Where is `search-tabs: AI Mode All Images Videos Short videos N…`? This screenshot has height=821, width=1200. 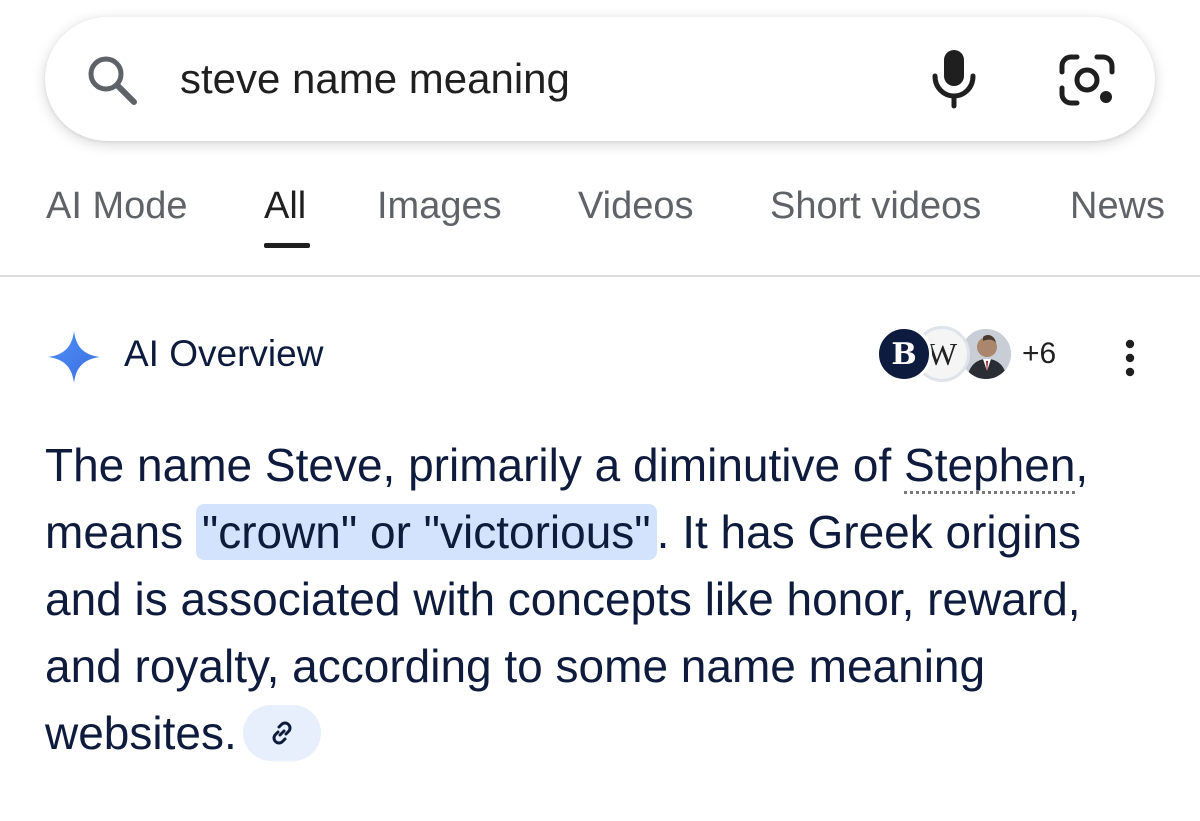 search-tabs: AI Mode All Images Videos Short videos N… is located at coordinates (600, 210).